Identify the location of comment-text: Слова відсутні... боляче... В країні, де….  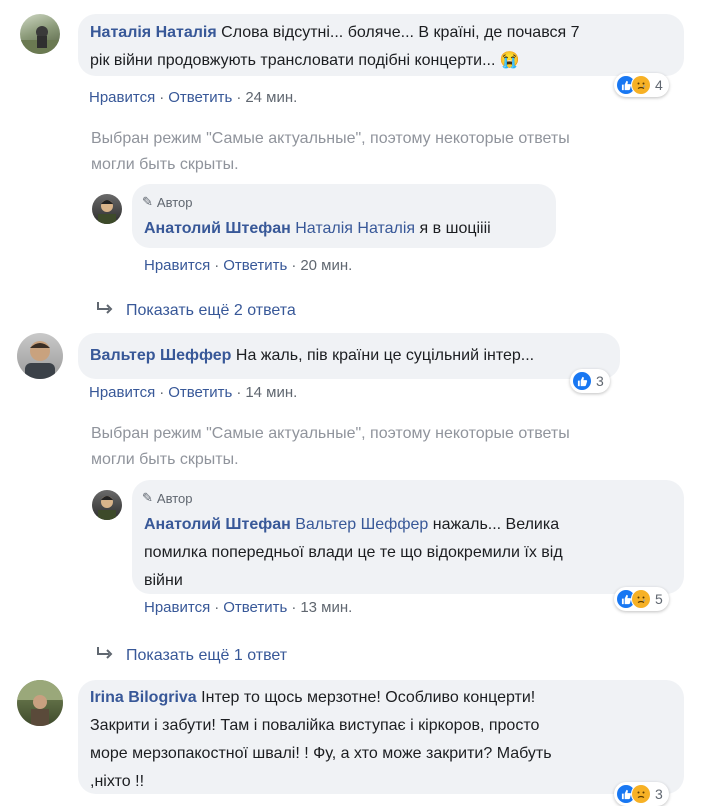
(400, 32).